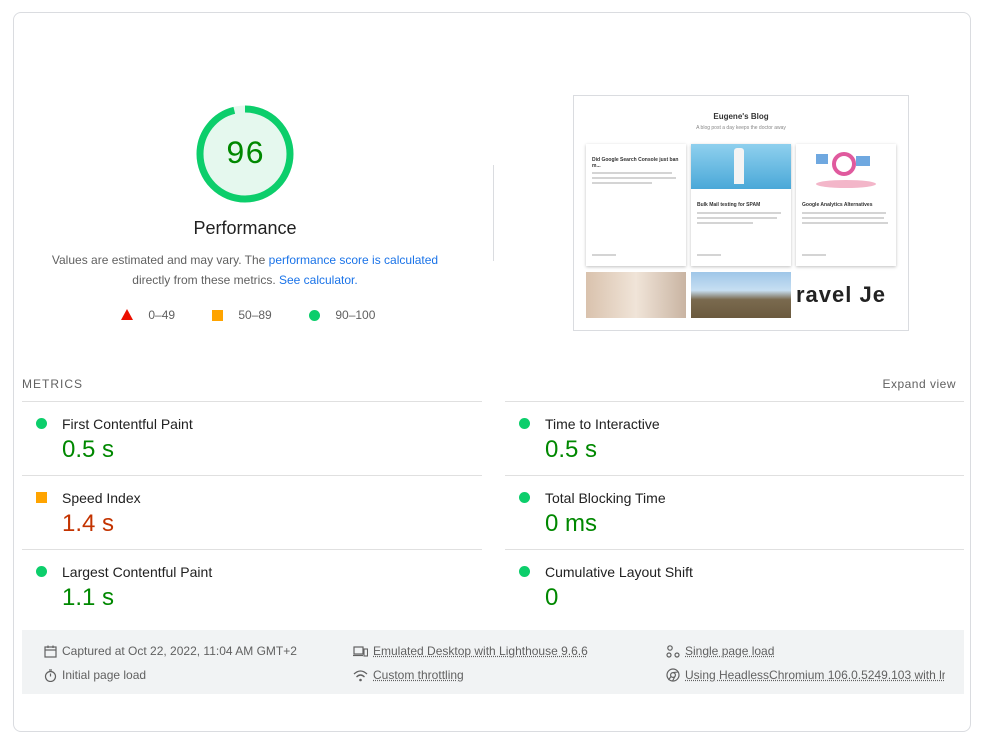 The height and width of the screenshot is (732, 982). I want to click on captured-text: Captured at Oct 22, 2022, 11:04 AM GMT+2, so click(179, 651).